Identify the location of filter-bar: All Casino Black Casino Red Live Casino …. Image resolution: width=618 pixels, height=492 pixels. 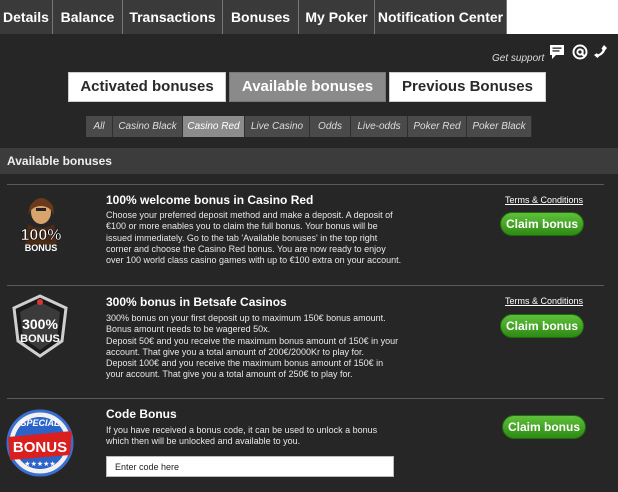
(309, 126).